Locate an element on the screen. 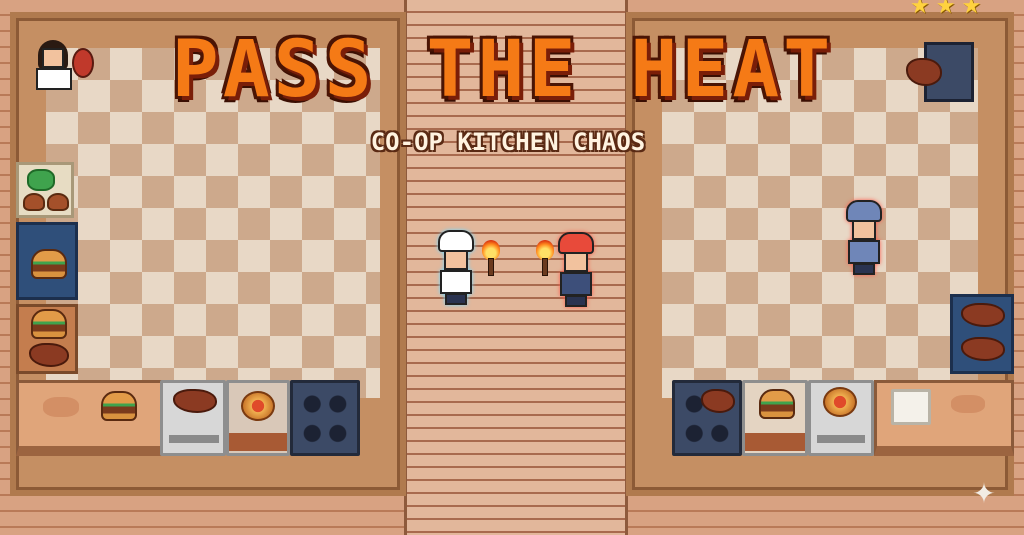 This screenshot has width=1024, height=535. steak-shelf is located at coordinates (982, 334).